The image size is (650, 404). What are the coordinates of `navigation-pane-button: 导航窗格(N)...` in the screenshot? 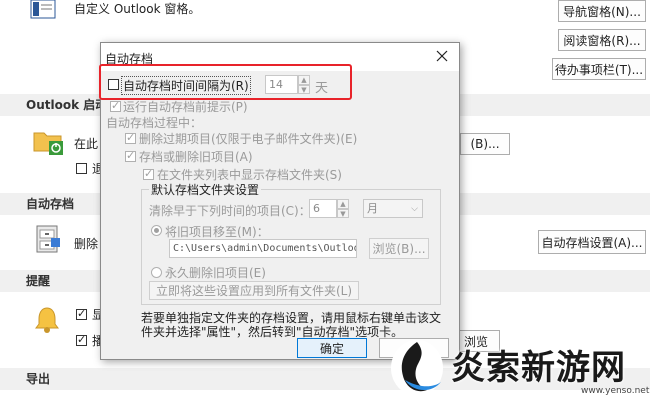 It's located at (602, 11).